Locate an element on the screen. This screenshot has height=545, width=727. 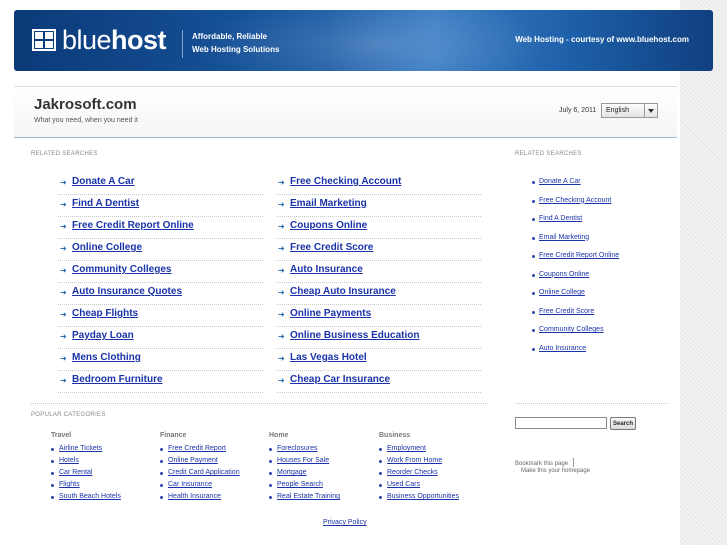
related-search-link: Email Marketing is located at coordinates (328, 203).